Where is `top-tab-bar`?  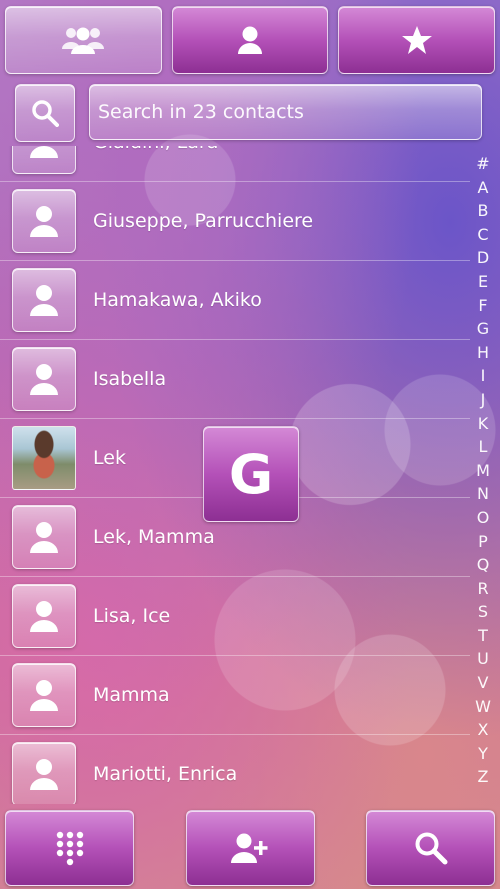
top-tab-bar is located at coordinates (250, 40).